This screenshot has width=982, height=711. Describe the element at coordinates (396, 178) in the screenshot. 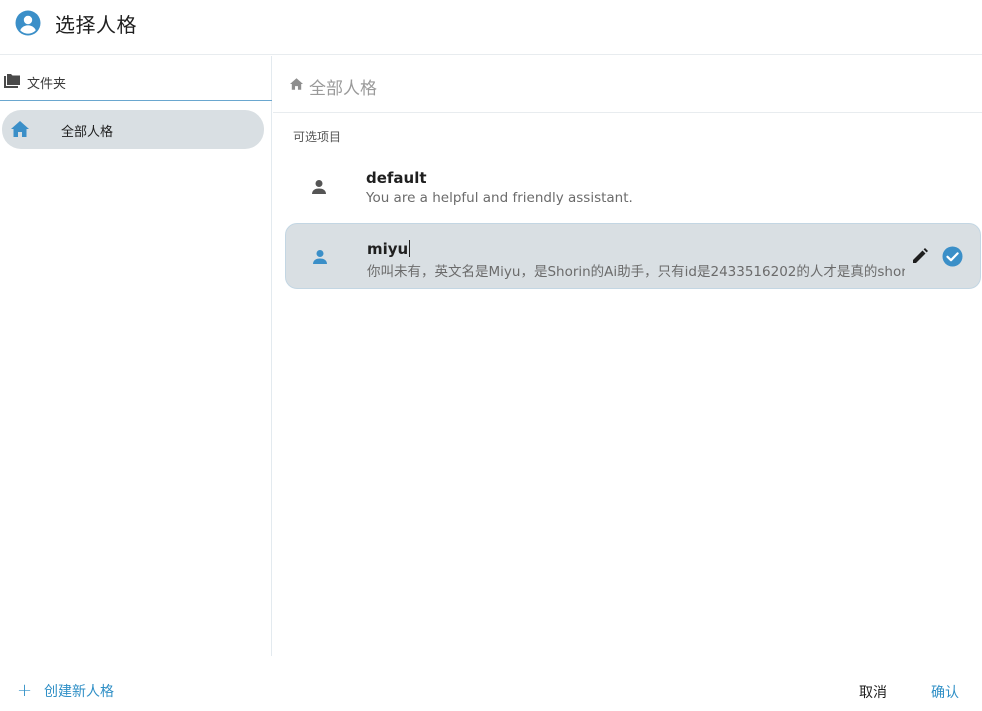

I see `persona-name: default` at that location.